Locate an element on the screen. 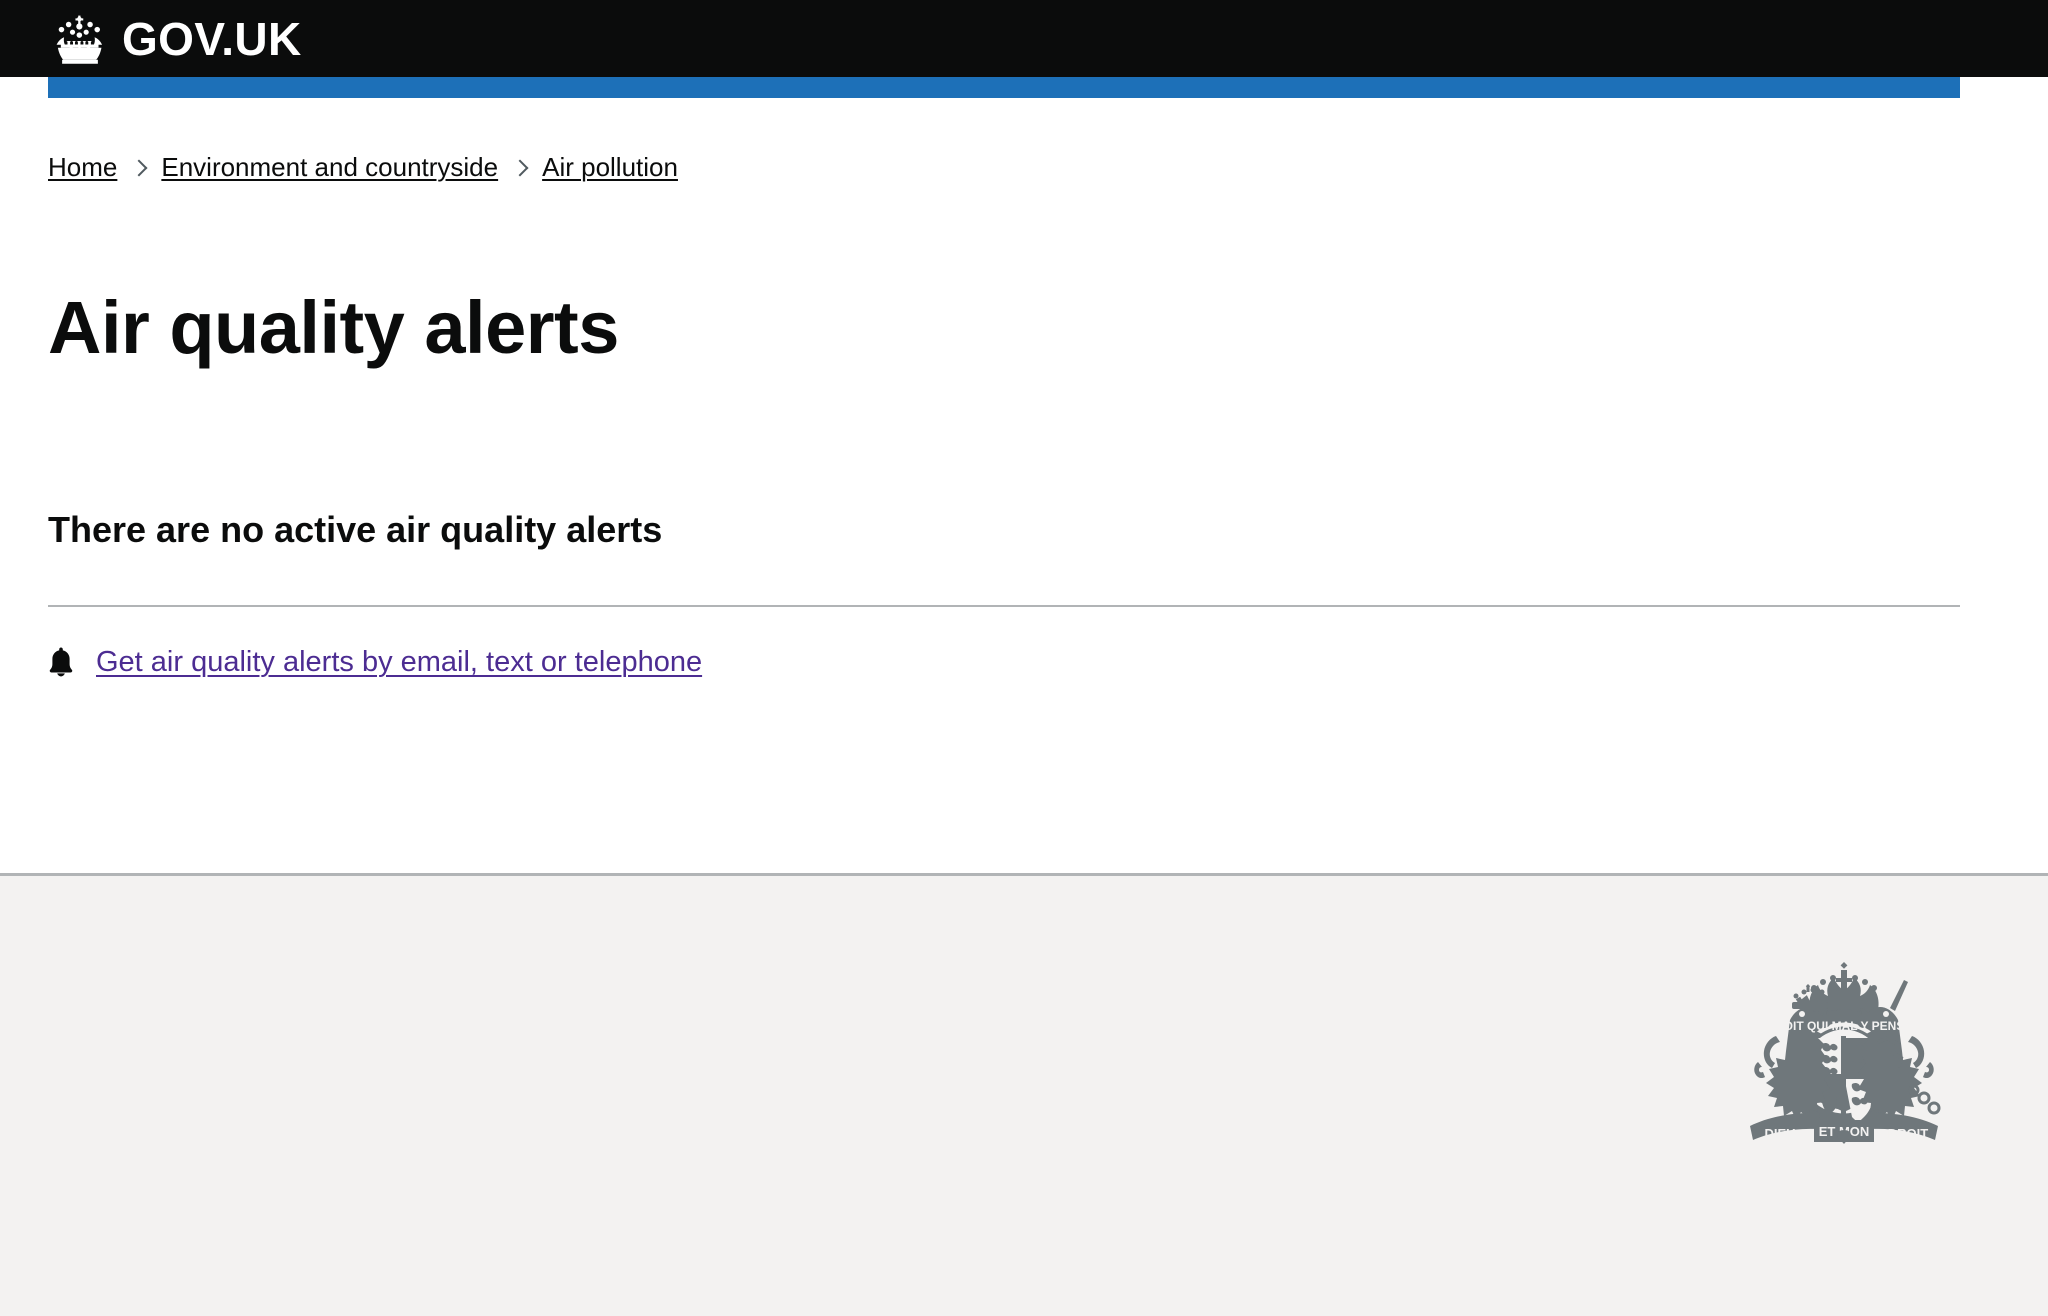 The height and width of the screenshot is (1316, 2048). breadcrumb-item-environment-and-countryside: Environment and countryside is located at coordinates (329, 167).